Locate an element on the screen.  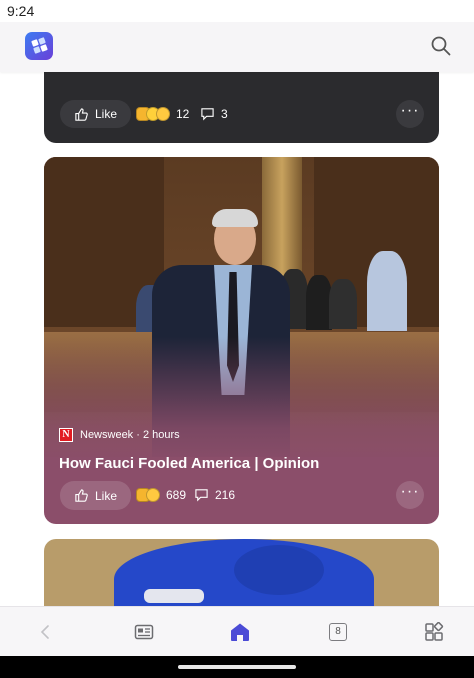
news-icon is located at coordinates (144, 632).